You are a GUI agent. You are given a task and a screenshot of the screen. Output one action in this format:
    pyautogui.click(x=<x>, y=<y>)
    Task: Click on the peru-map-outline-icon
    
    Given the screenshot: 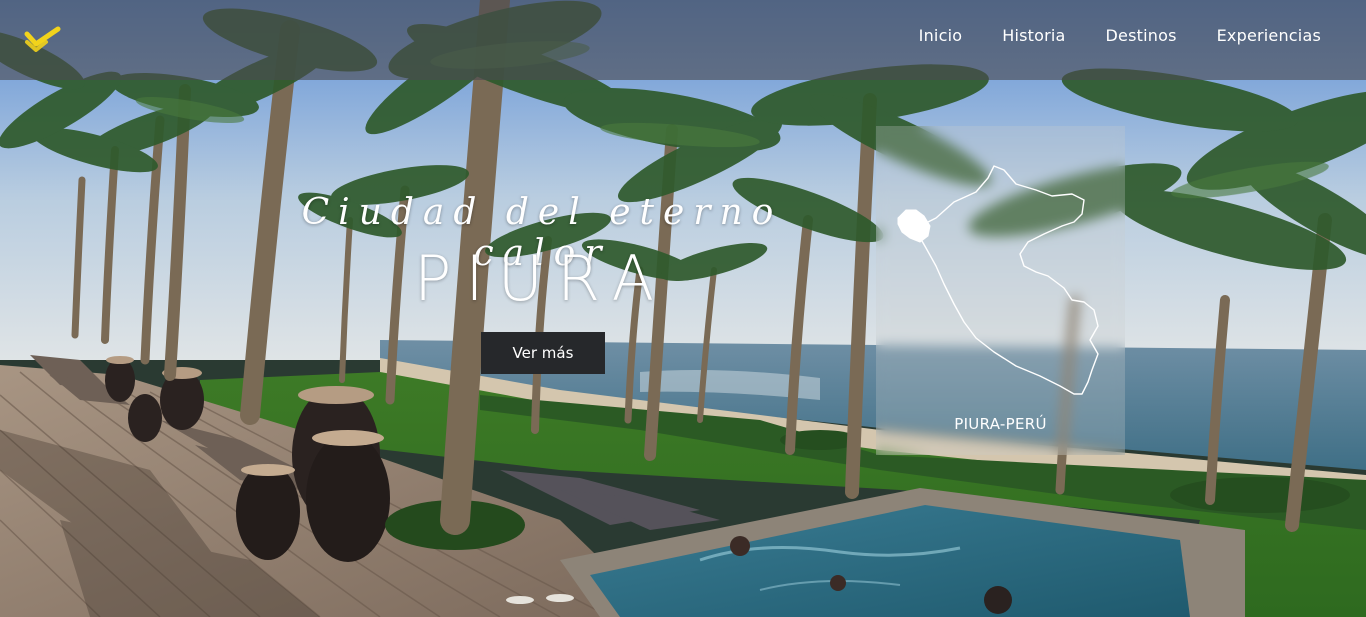 What is the action you would take?
    pyautogui.click(x=998, y=280)
    